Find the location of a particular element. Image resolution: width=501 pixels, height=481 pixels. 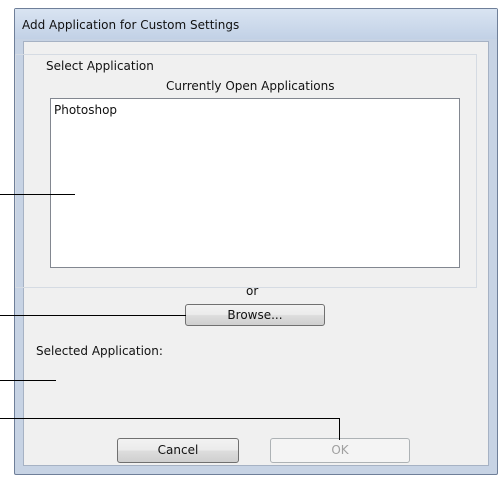

callout-line-browse is located at coordinates (93, 315).